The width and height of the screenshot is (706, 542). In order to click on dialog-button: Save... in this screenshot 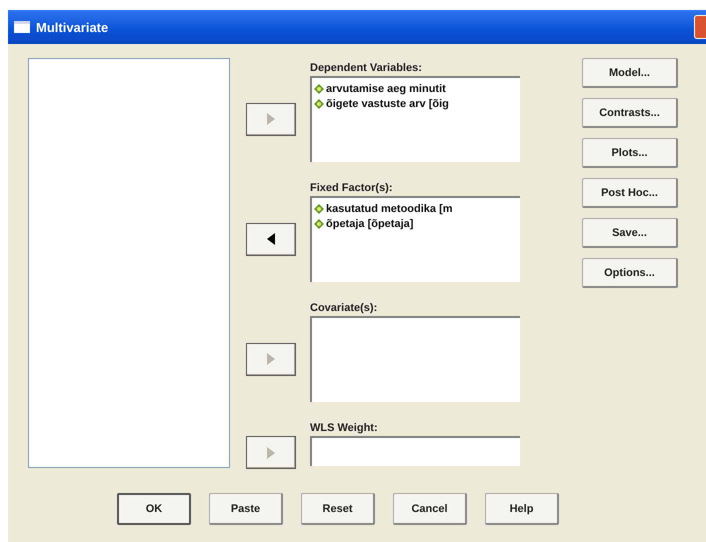, I will do `click(630, 233)`.